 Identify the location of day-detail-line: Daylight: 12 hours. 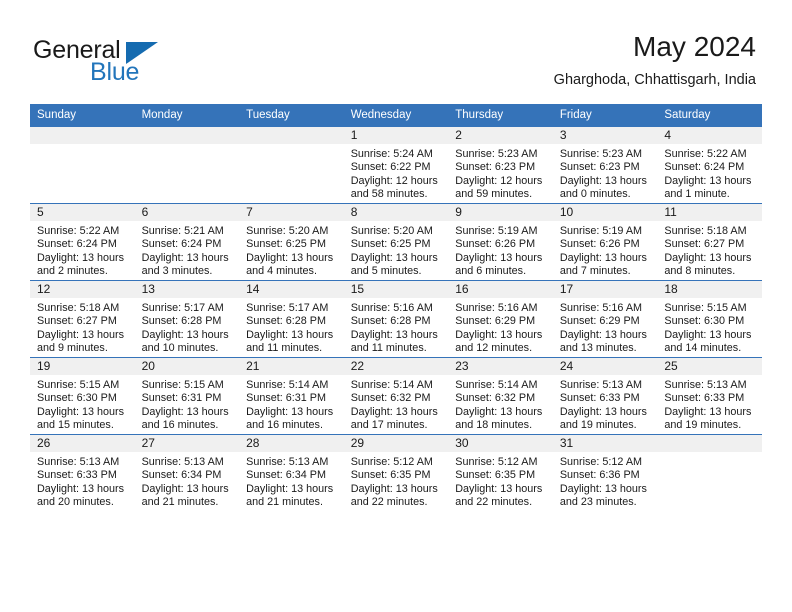
(499, 180).